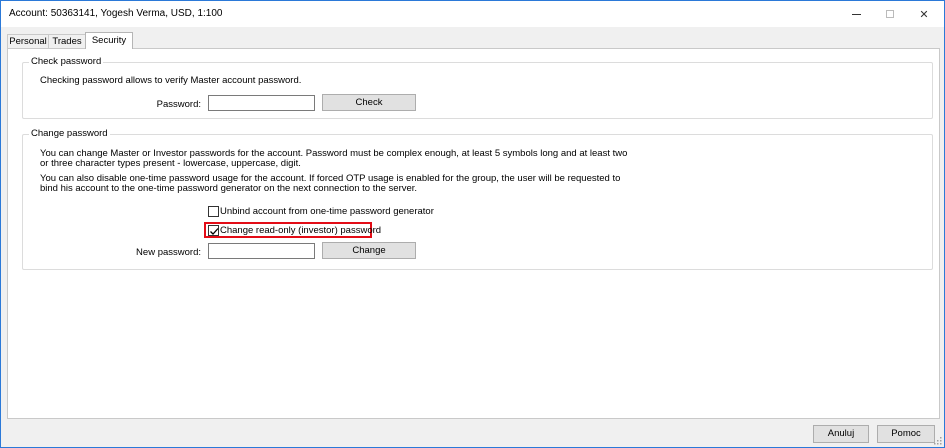 This screenshot has width=945, height=448. Describe the element at coordinates (213, 211) in the screenshot. I see `unbind-otp-checkbox` at that location.